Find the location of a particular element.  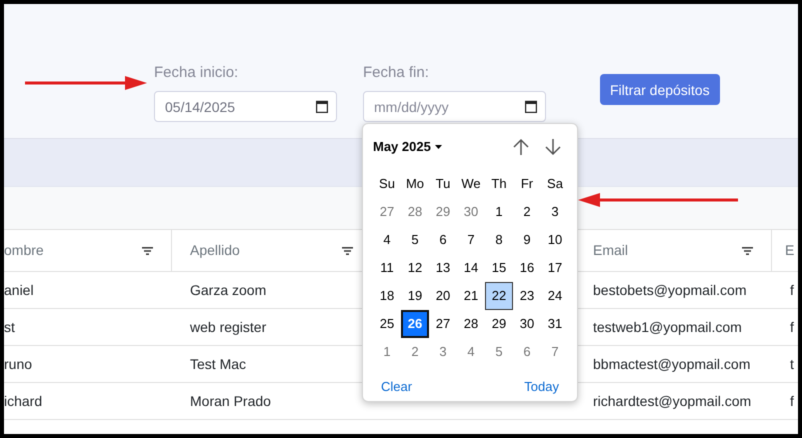

table-cell-text: bestobets@yopmail.com is located at coordinates (670, 290).